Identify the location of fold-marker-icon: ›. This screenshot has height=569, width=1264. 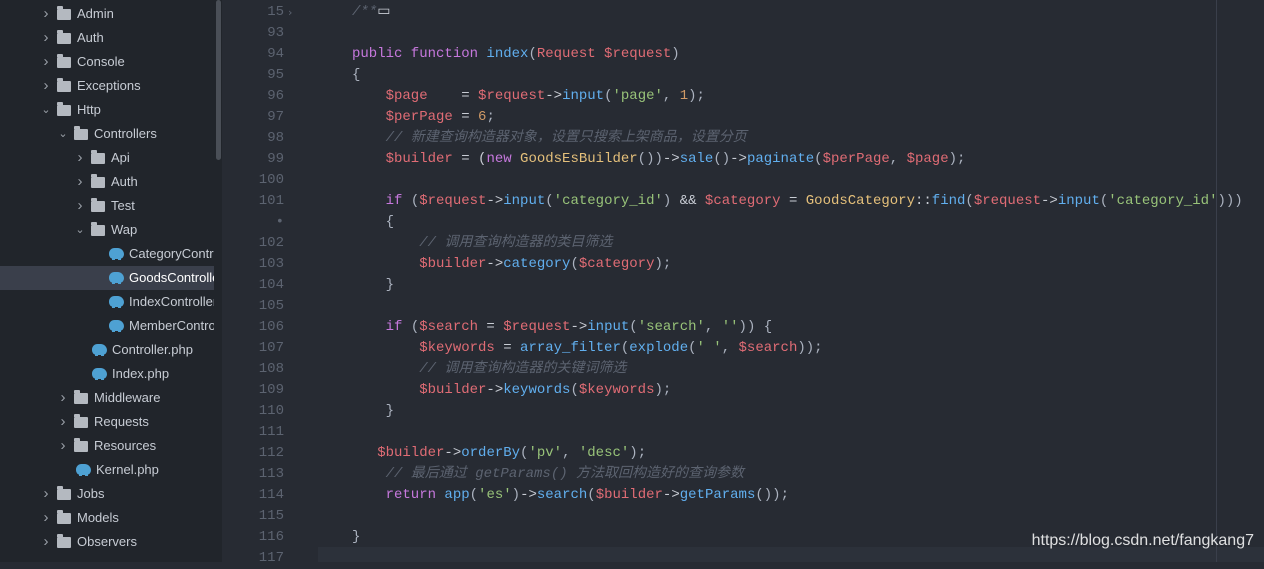
(290, 12).